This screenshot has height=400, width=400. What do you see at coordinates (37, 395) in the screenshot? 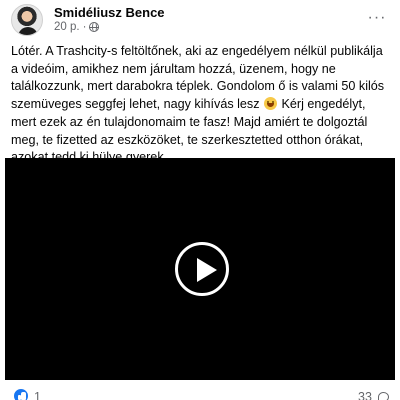
I see `reaction-count: 1` at bounding box center [37, 395].